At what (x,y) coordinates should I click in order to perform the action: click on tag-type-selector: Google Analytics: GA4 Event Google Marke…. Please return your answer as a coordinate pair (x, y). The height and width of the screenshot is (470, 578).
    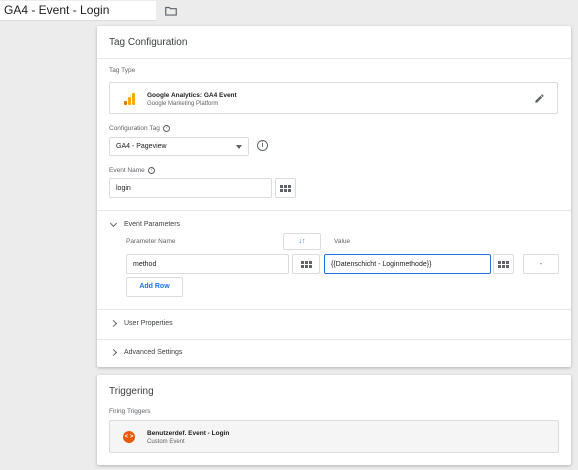
    Looking at the image, I should click on (333, 98).